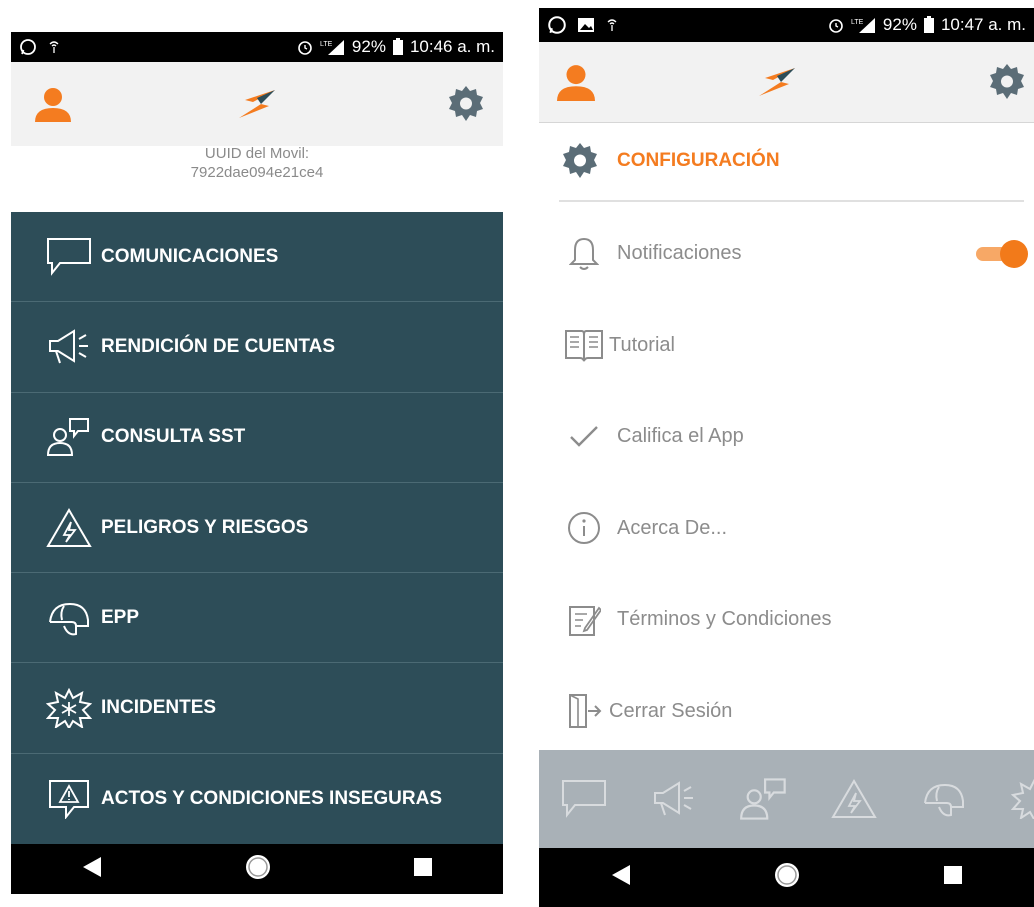 This screenshot has height=907, width=1034. Describe the element at coordinates (584, 528) in the screenshot. I see `info-icon` at that location.